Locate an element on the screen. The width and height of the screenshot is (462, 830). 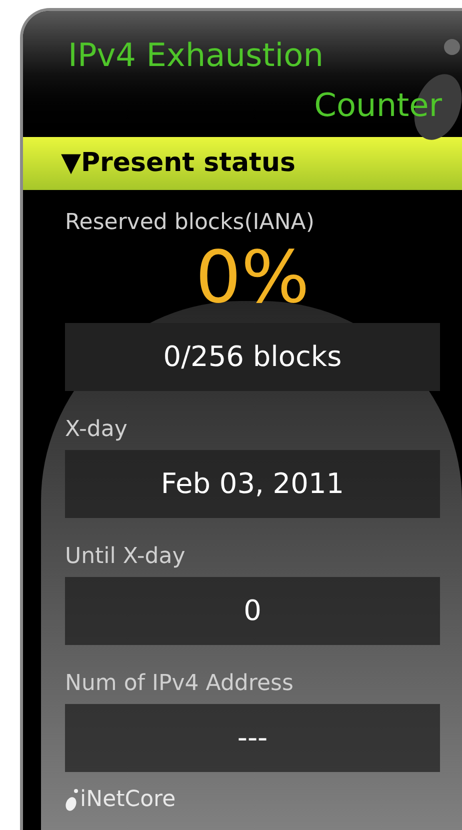
field-label: Until X-day is located at coordinates (125, 557).